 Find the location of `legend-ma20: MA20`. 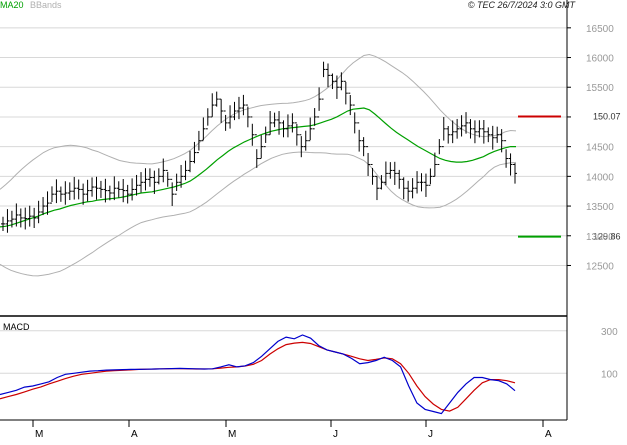

legend-ma20: MA20 is located at coordinates (12, 5).